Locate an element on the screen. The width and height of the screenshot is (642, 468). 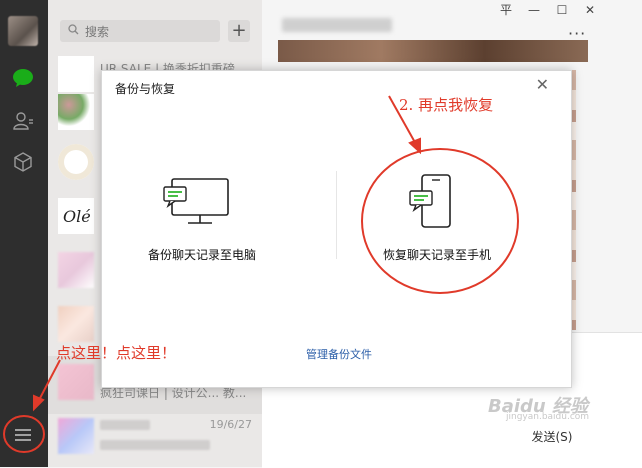
minimize-button: — is located at coordinates (534, 10).